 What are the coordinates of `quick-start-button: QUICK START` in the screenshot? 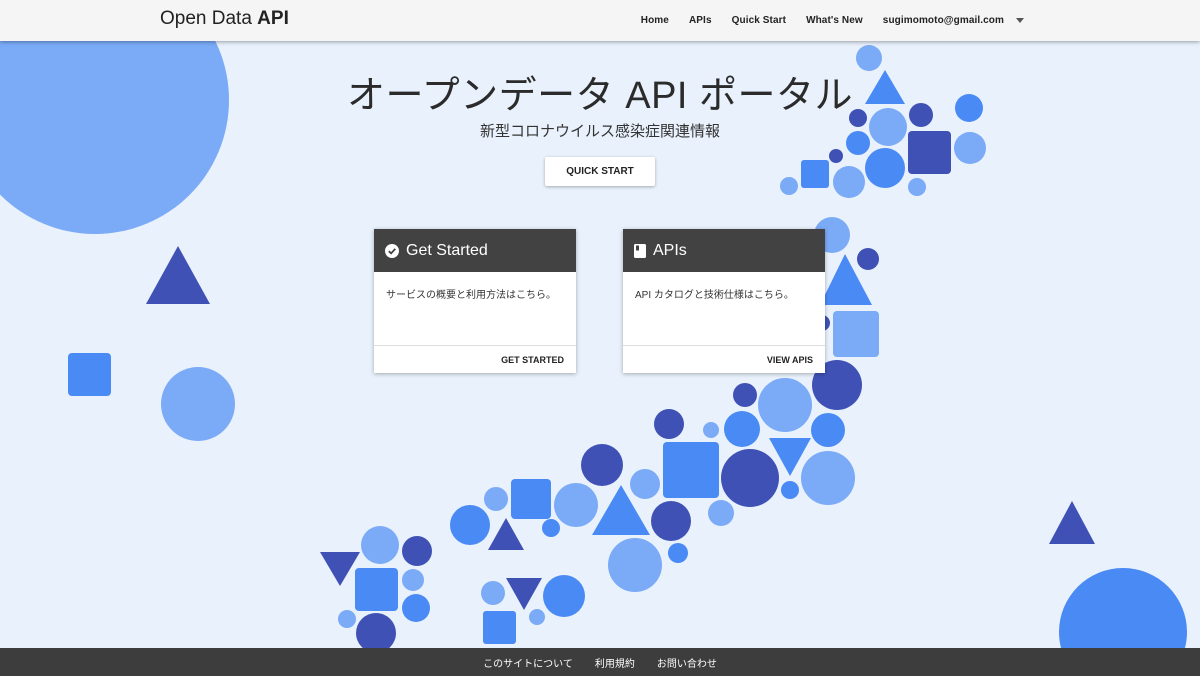 It's located at (600, 171).